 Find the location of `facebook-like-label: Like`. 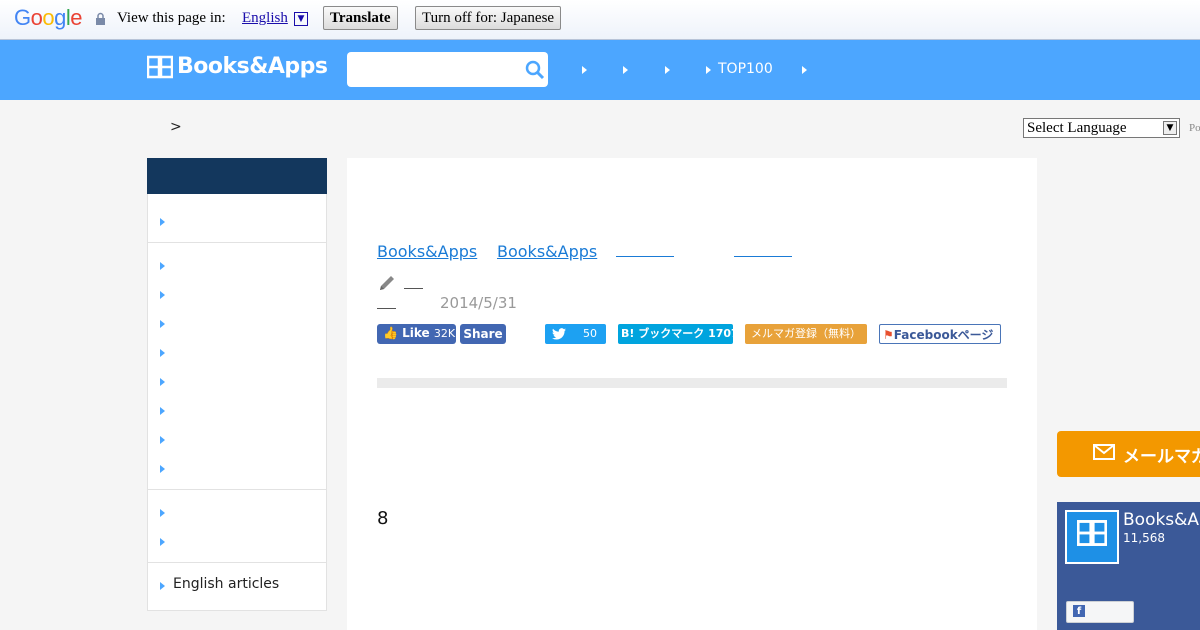

facebook-like-label: Like is located at coordinates (416, 333).